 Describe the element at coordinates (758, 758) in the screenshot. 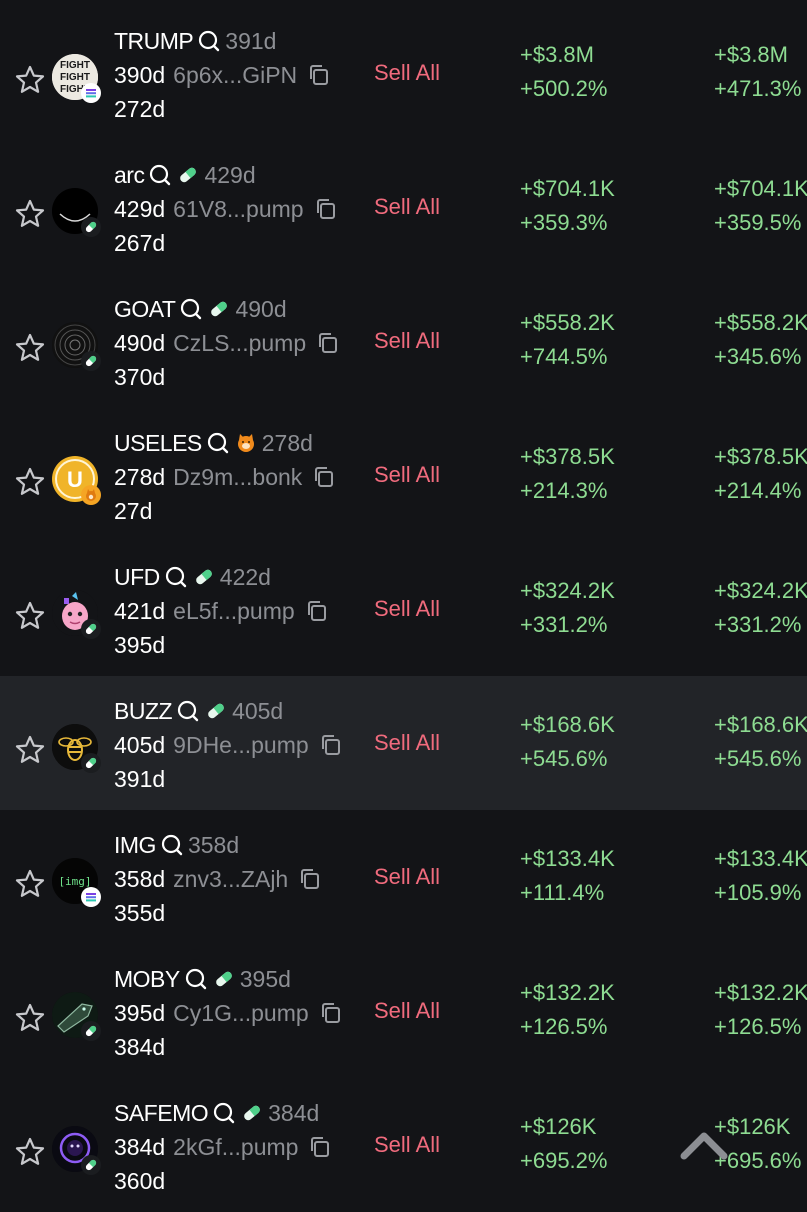

I see `realized-profit-percent: +545.6%` at that location.